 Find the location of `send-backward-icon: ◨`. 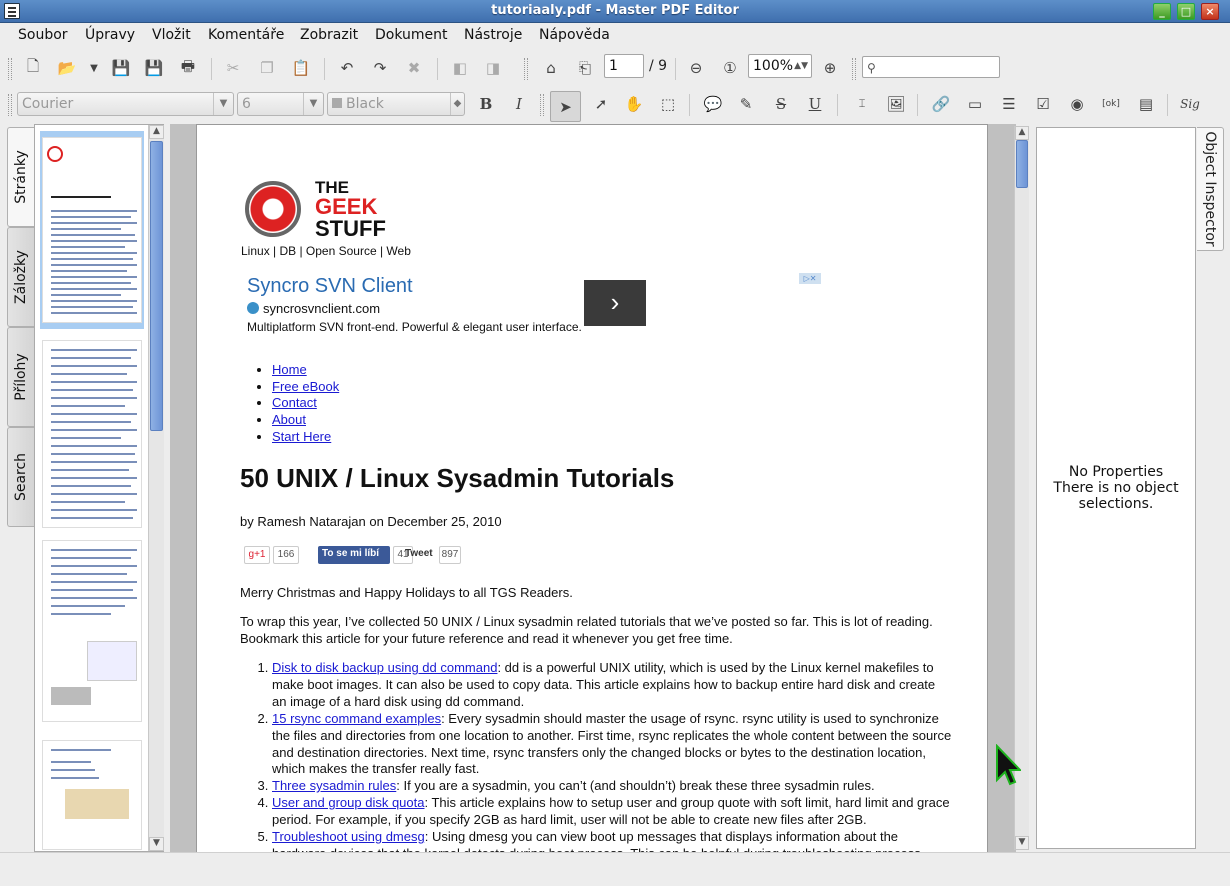

send-backward-icon: ◨ is located at coordinates (493, 68).